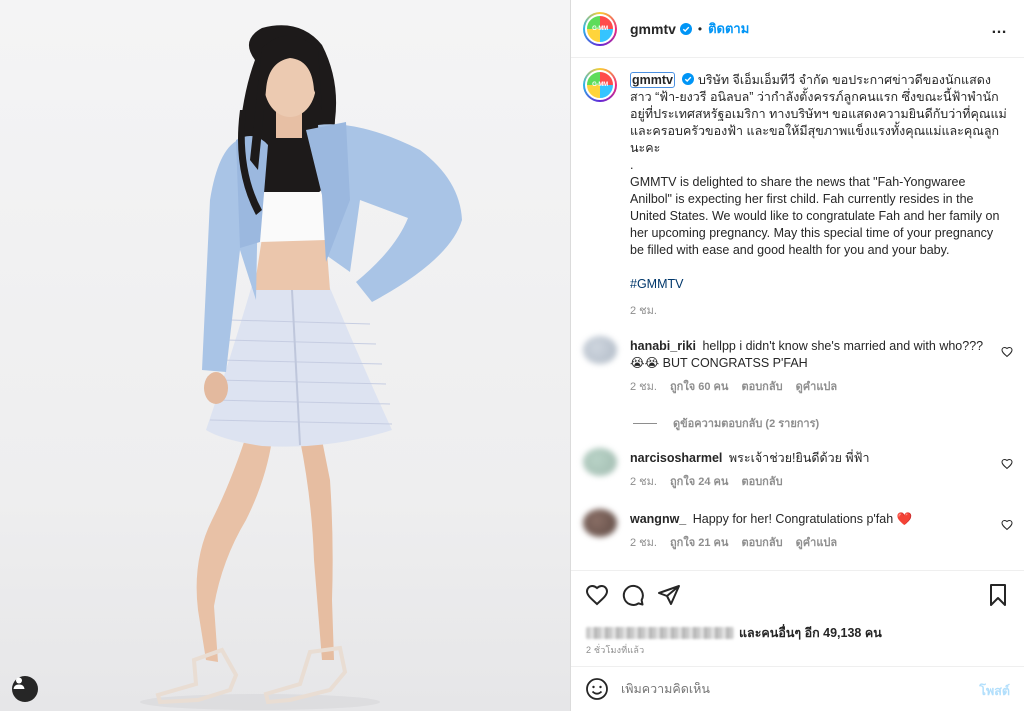 This screenshot has height=711, width=1024. I want to click on add-comment-bar: โพสต์, so click(797, 688).